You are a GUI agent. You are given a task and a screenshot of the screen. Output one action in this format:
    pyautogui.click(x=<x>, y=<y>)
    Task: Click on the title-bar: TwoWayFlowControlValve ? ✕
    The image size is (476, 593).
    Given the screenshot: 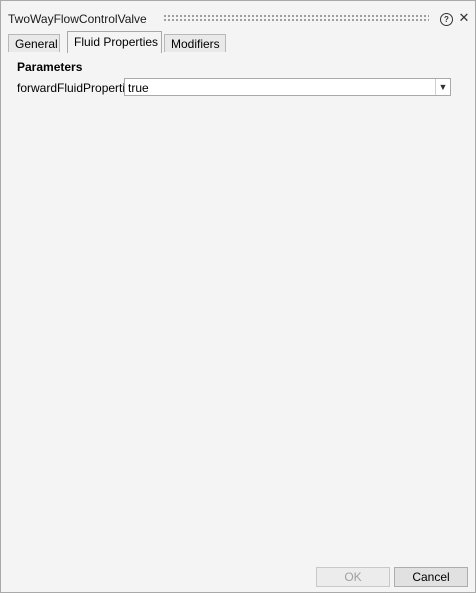 What is the action you would take?
    pyautogui.click(x=238, y=16)
    